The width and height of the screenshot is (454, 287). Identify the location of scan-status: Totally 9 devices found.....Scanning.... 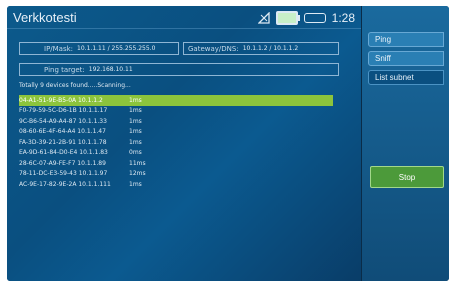
(75, 85).